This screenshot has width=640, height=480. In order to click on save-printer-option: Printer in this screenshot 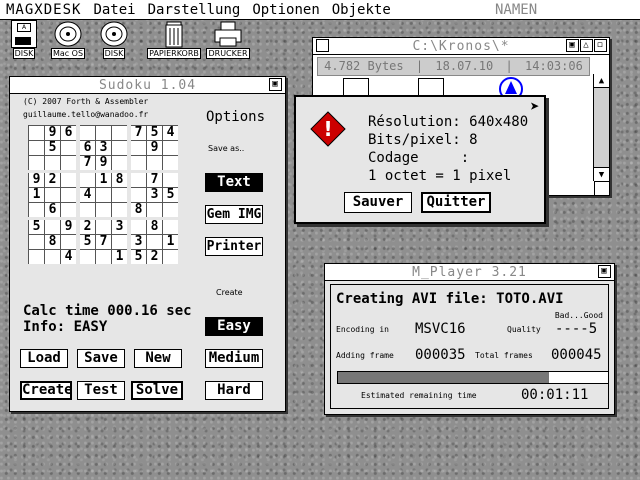, I will do `click(234, 246)`.